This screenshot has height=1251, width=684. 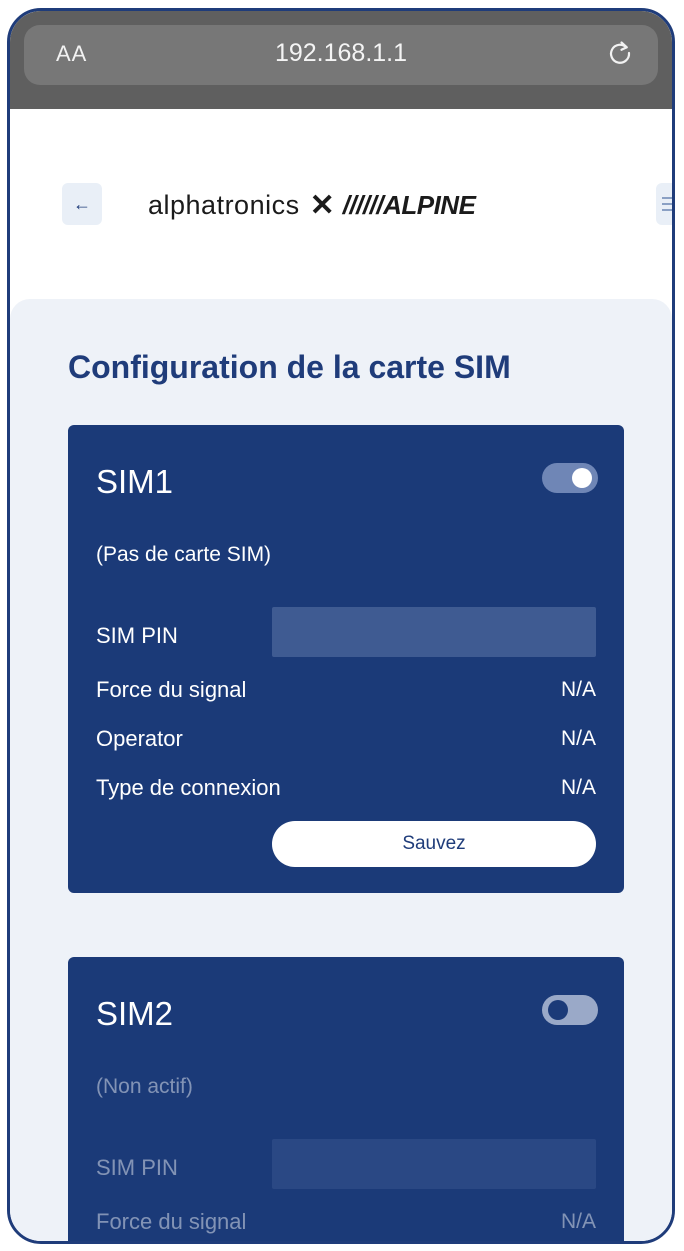 I want to click on site-header: ← alphatronics ✕ //////ALPINE, so click(x=341, y=204).